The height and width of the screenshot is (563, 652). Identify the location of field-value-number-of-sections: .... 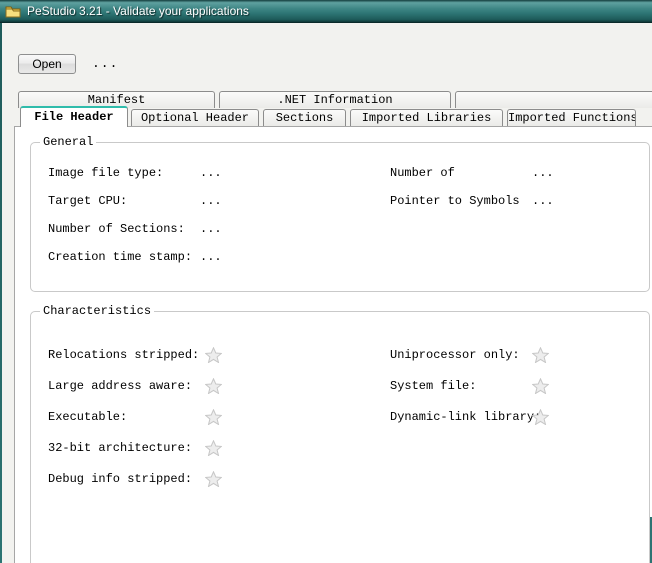
(211, 229).